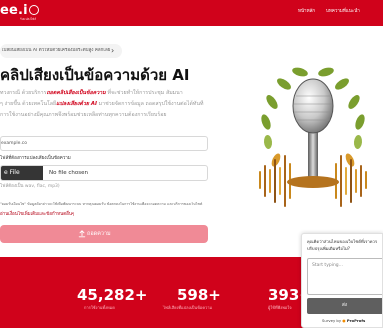 This screenshot has height=328, width=383. Describe the element at coordinates (306, 12) in the screenshot. I see `nav-item-home: หน้าหลัก` at that location.